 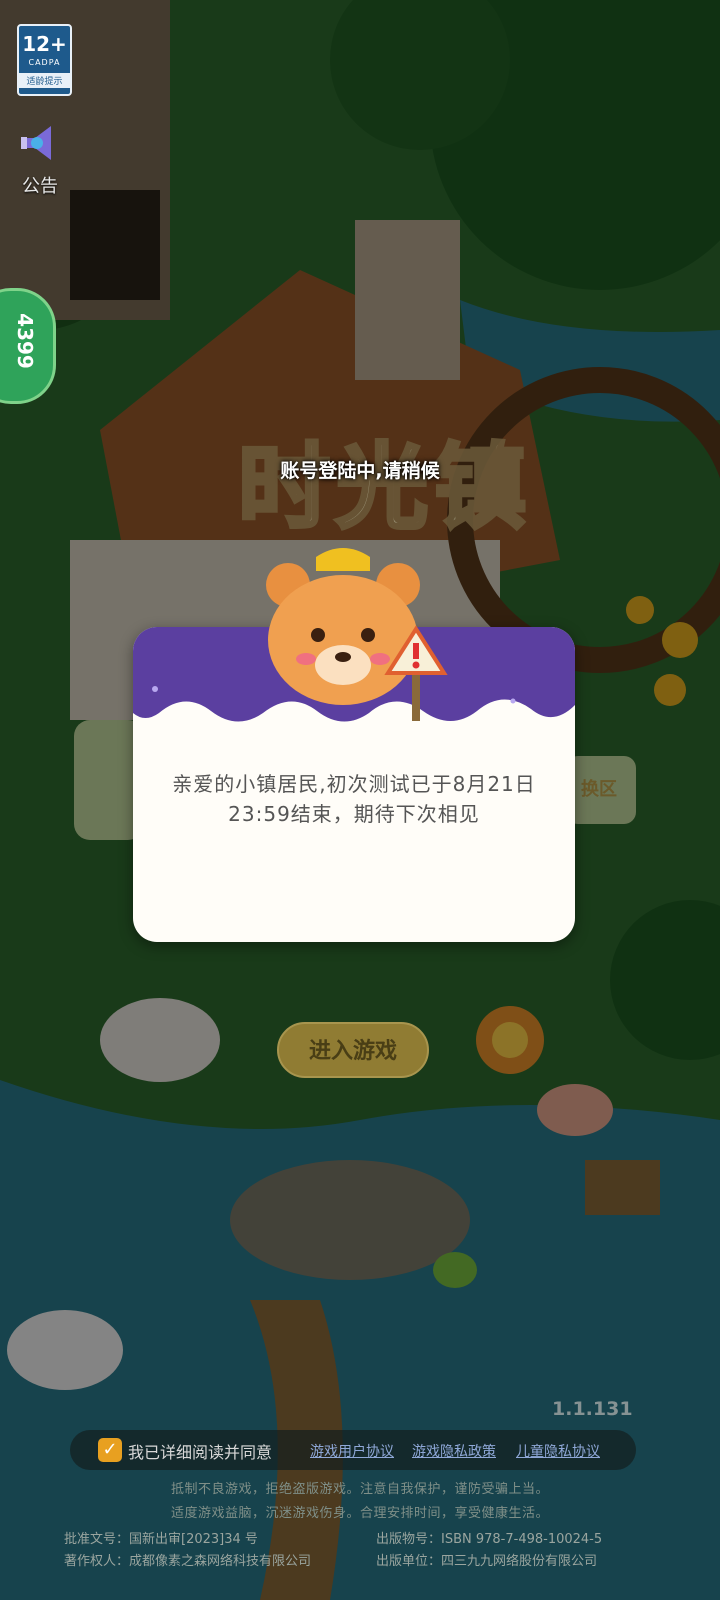 I want to click on user-agreement-link: 游戏用户协议, so click(x=352, y=1451).